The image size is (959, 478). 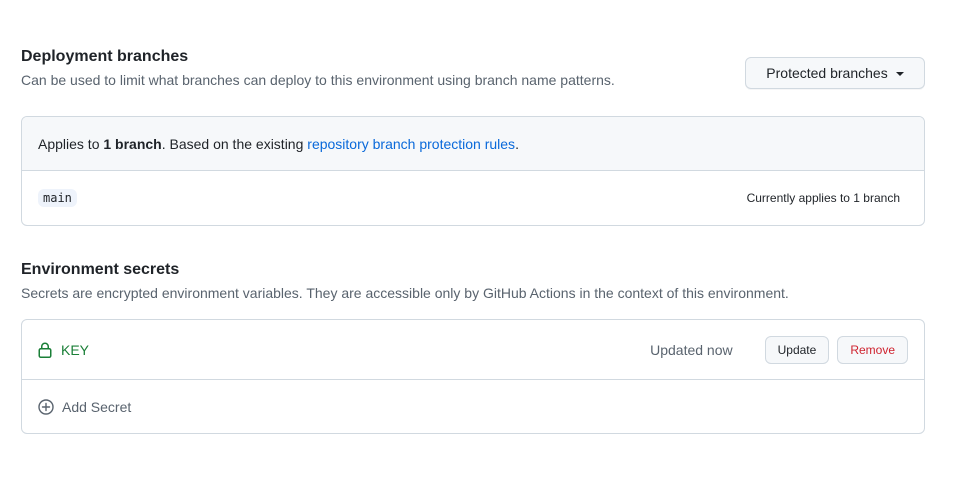 What do you see at coordinates (234, 143) in the screenshot?
I see `applies-middle: . Based on the existing` at bounding box center [234, 143].